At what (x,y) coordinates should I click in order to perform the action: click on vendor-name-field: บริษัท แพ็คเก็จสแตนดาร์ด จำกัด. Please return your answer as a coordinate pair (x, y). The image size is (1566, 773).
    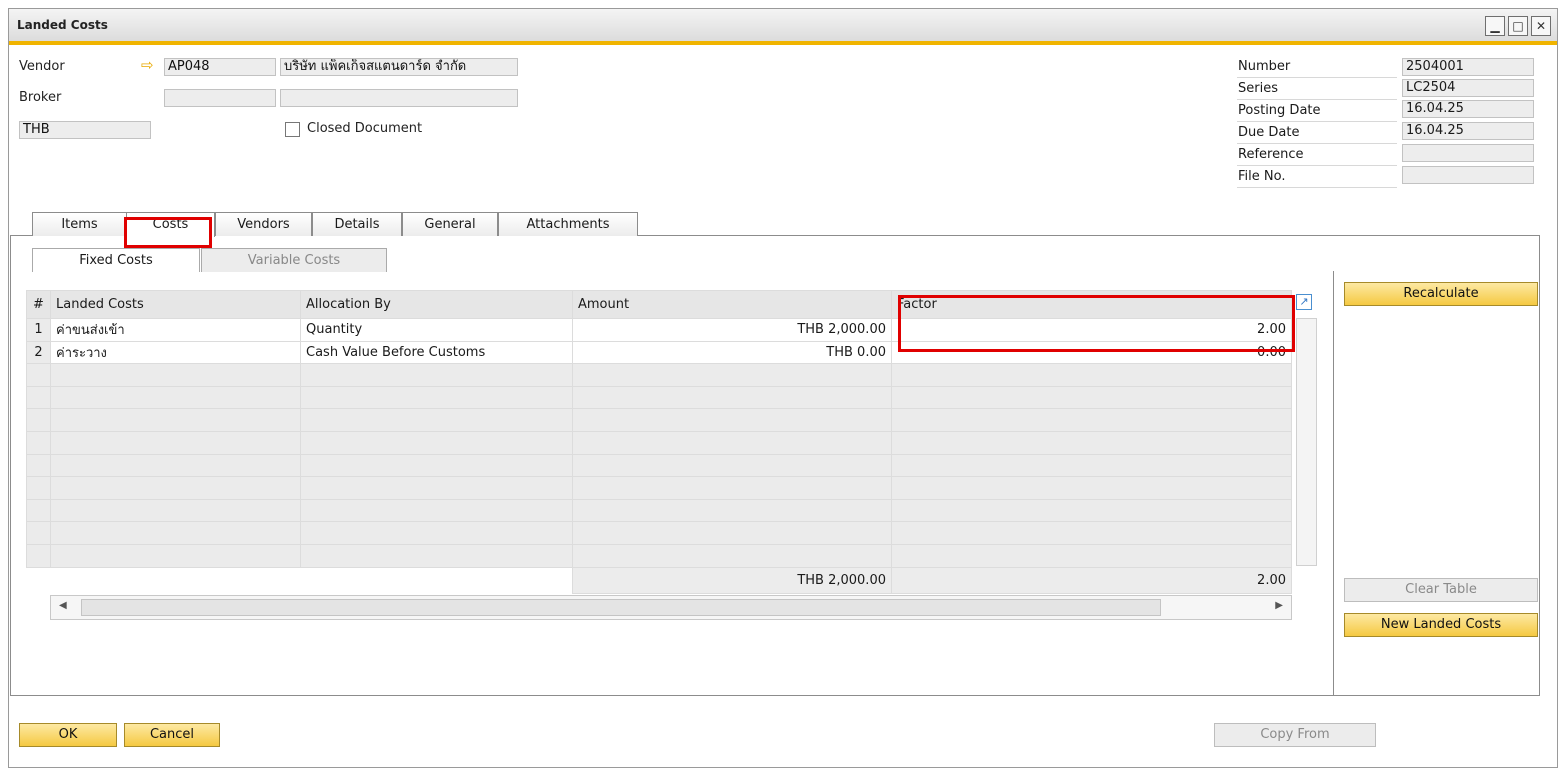
    Looking at the image, I should click on (399, 67).